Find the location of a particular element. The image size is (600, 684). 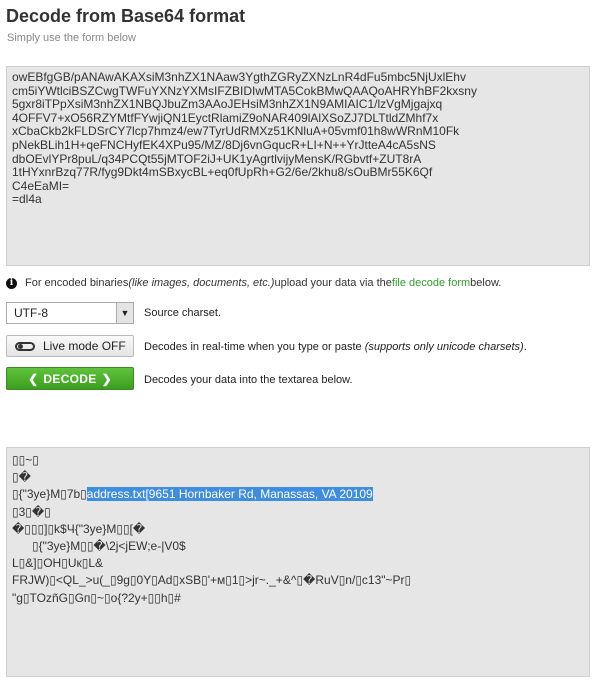

output-line: L▯&]▯OH▯Uк▯L& is located at coordinates (58, 563).